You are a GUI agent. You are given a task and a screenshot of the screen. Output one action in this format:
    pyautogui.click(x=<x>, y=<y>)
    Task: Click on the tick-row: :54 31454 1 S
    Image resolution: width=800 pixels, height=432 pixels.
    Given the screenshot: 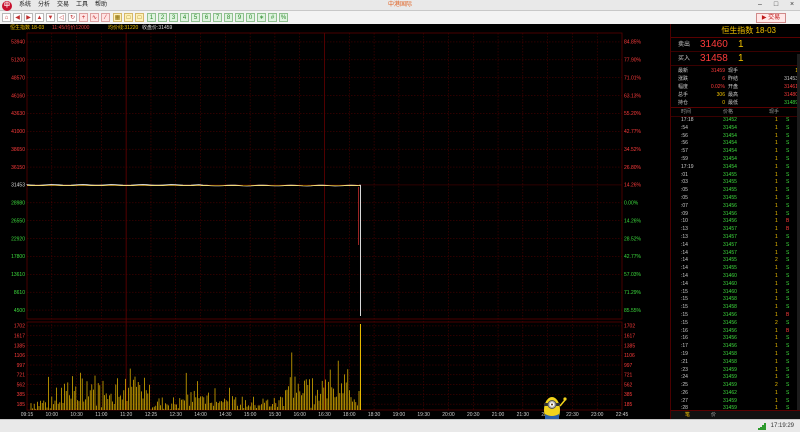 What is the action you would take?
    pyautogui.click(x=735, y=129)
    